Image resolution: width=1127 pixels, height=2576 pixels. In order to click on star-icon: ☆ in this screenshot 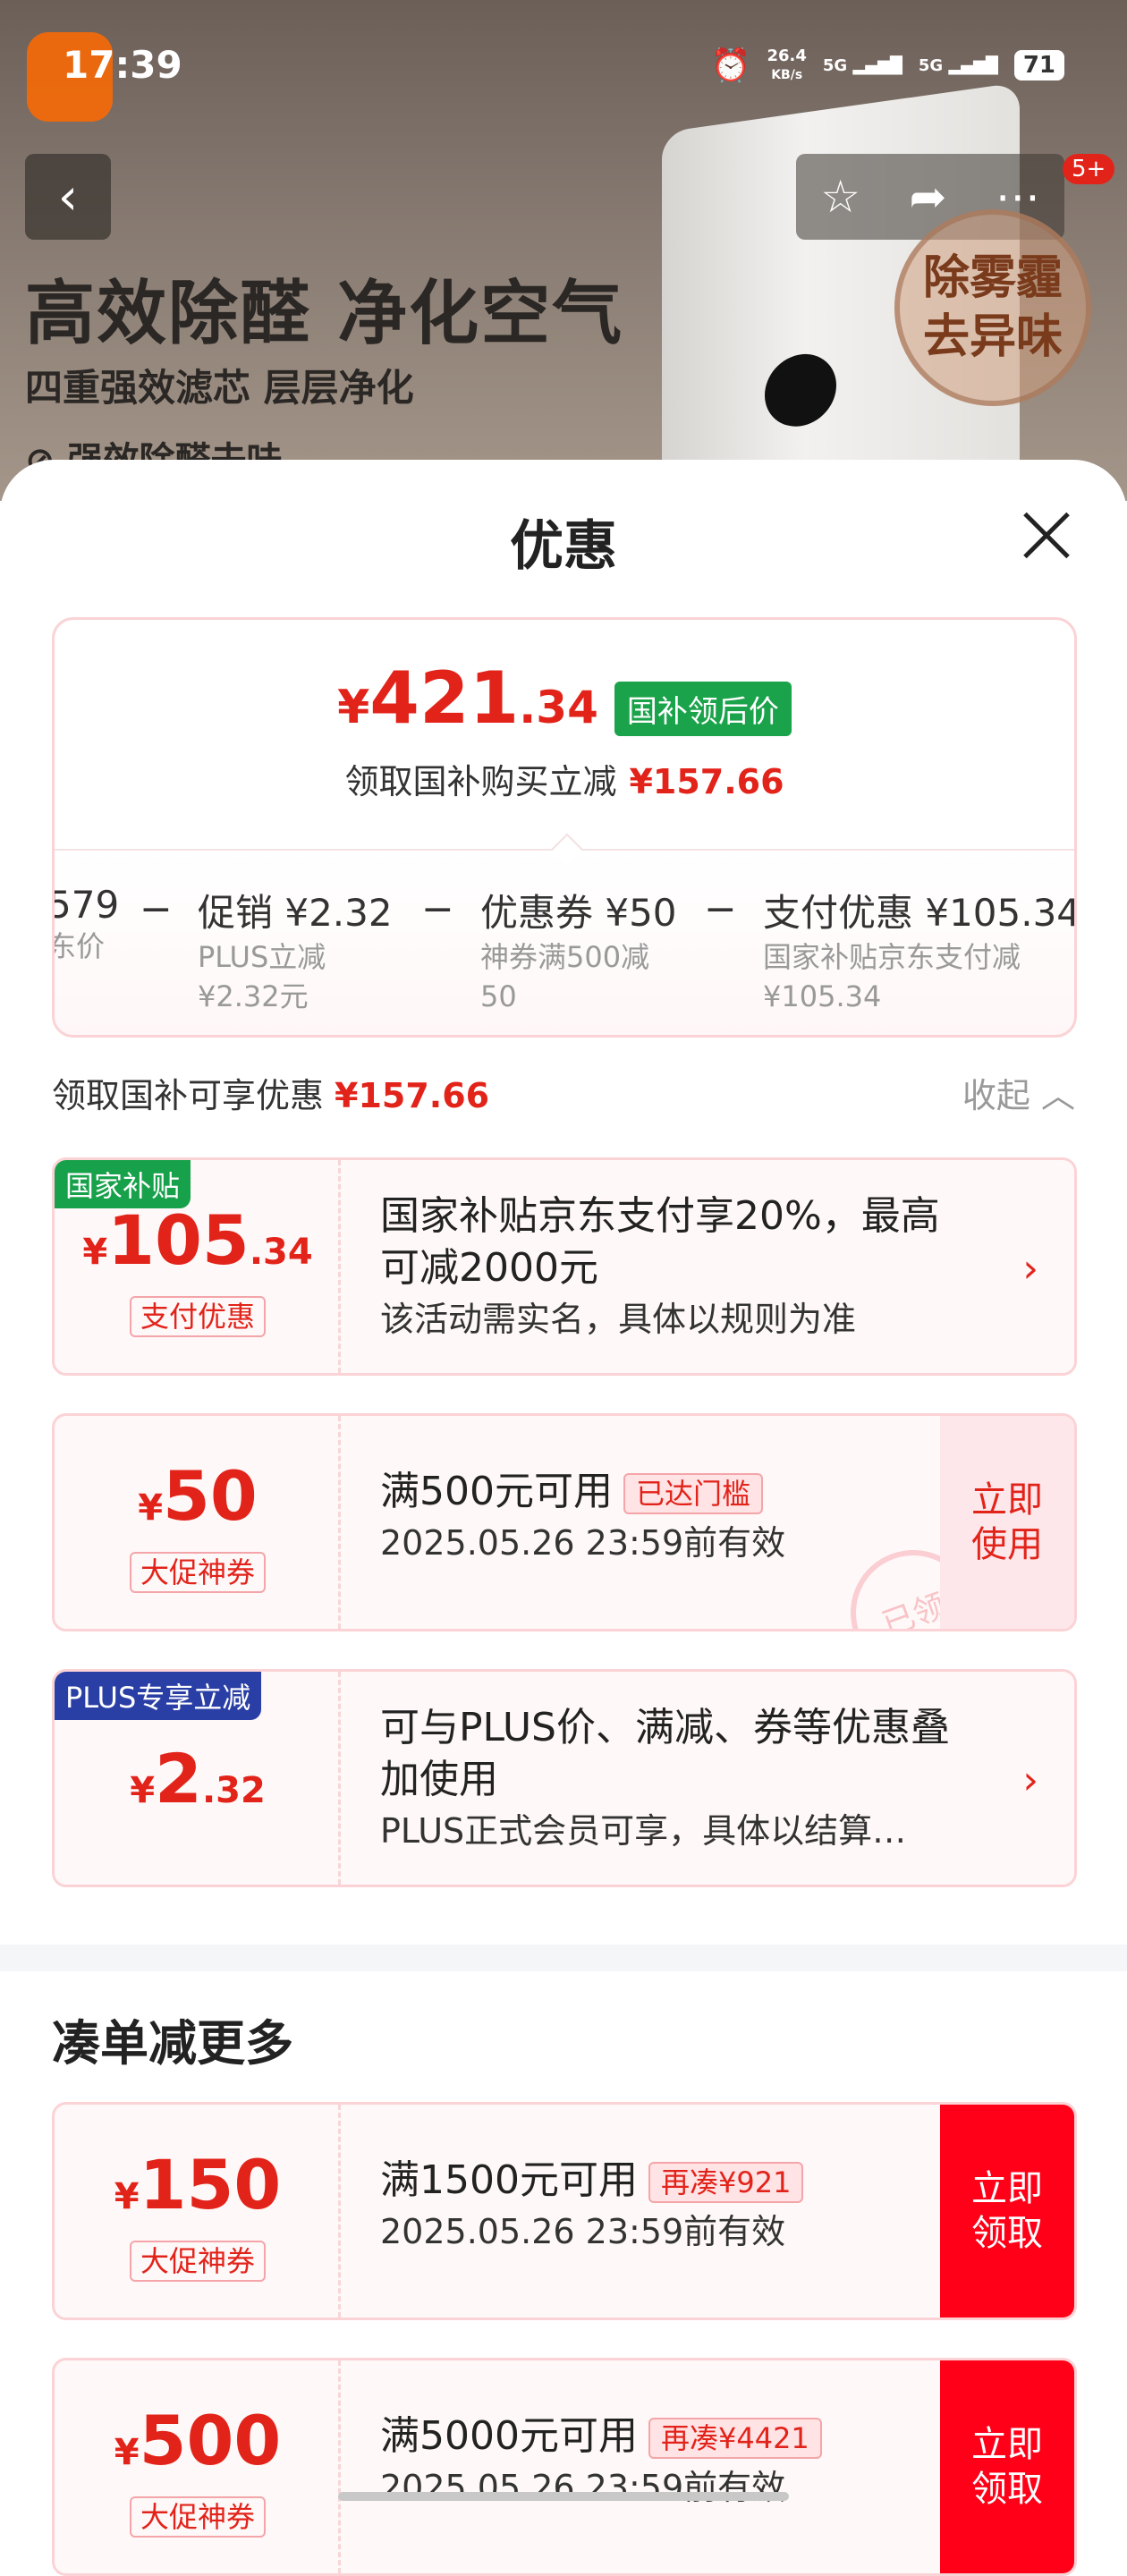, I will do `click(840, 197)`.